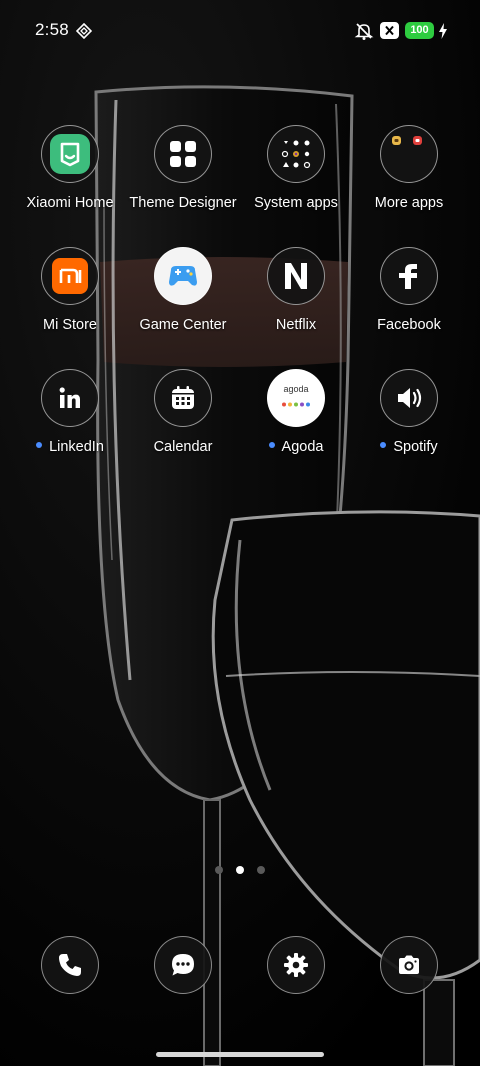  I want to click on page-dot-2-current, so click(240, 870).